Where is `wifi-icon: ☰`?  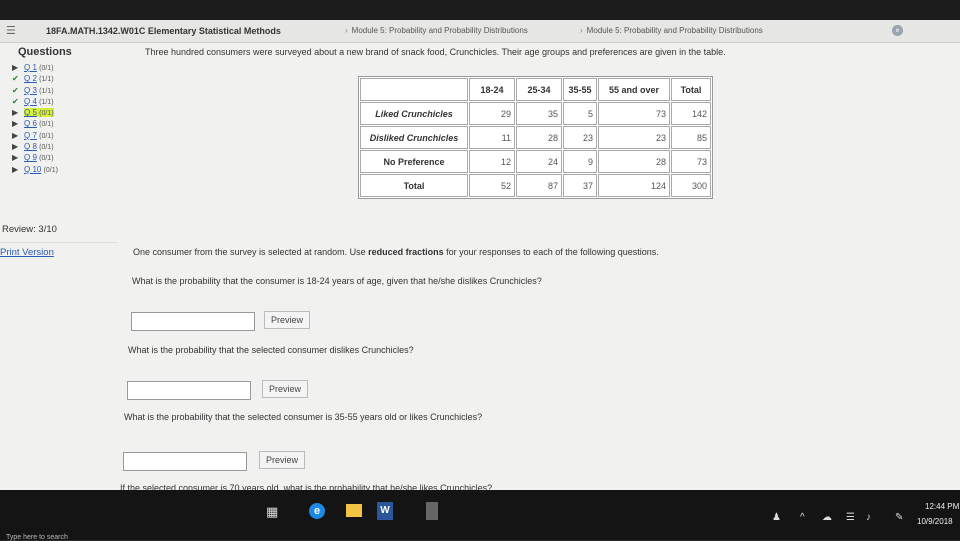
wifi-icon: ☰ is located at coordinates (850, 517).